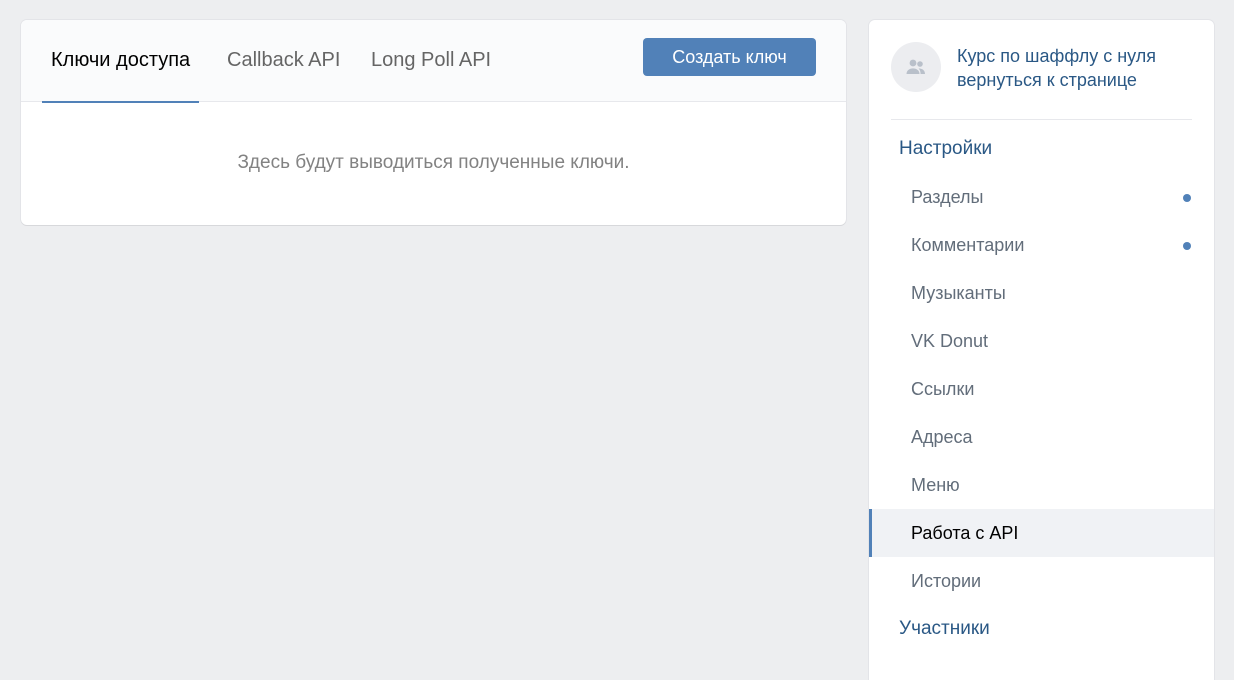 Image resolution: width=1234 pixels, height=680 pixels. Describe the element at coordinates (947, 197) in the screenshot. I see `sidebar-item-label: Разделы` at that location.